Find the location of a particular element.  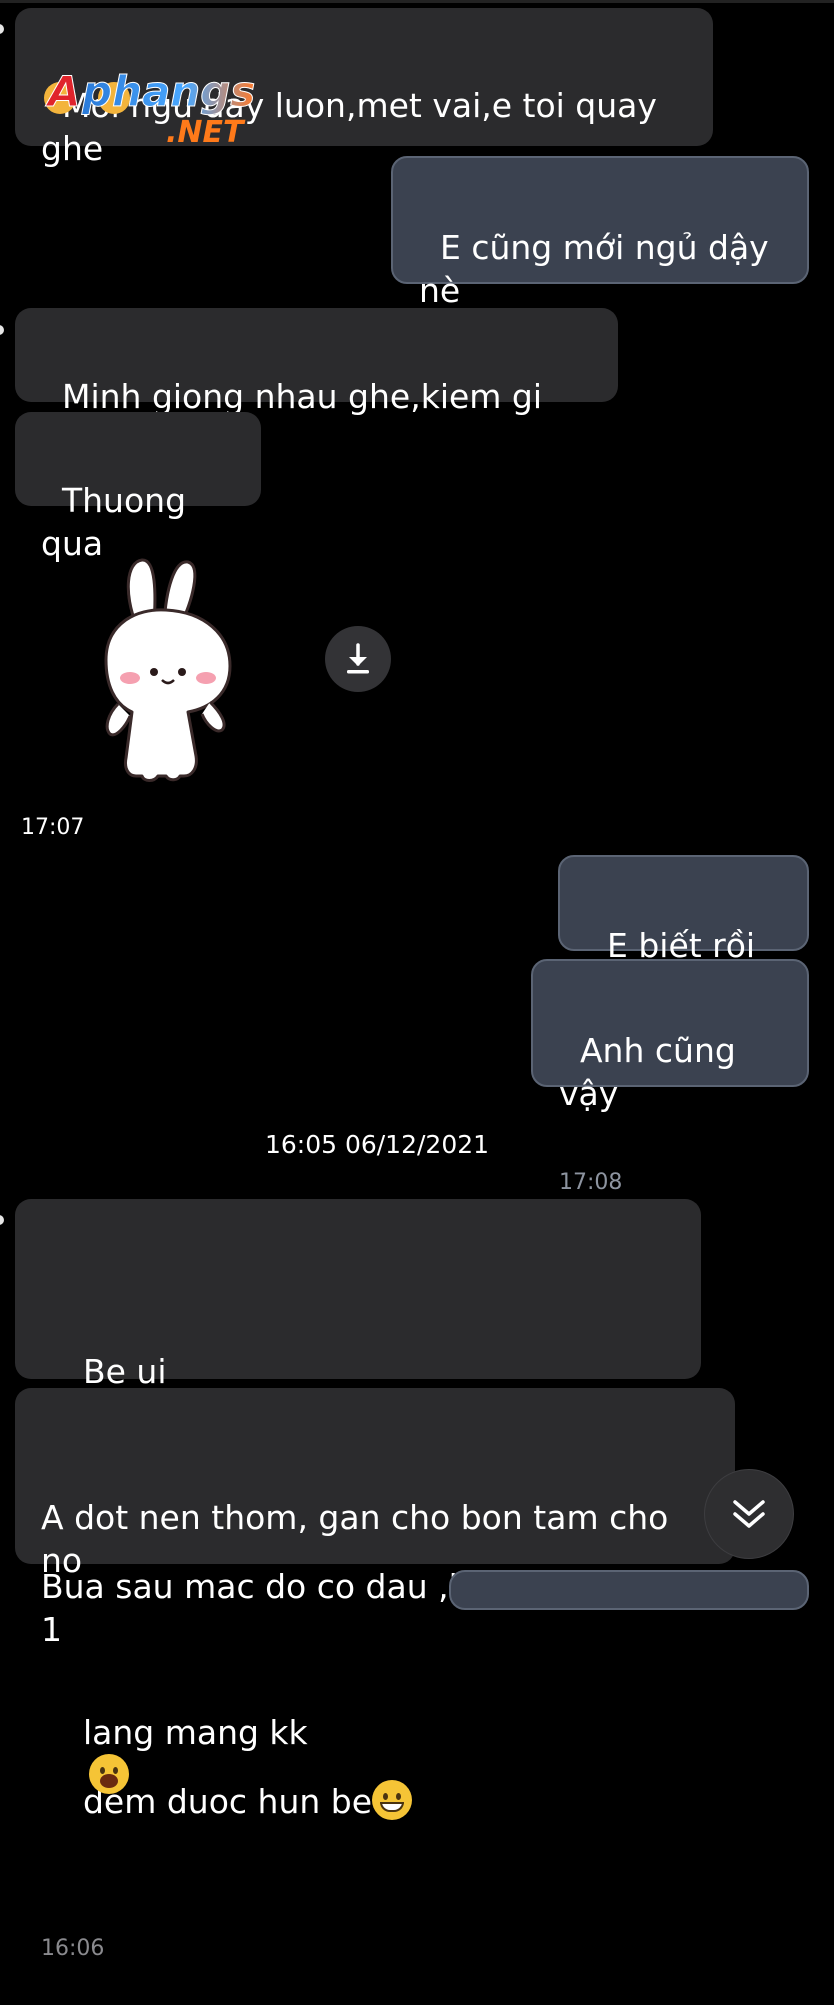

white-bunny-sticker is located at coordinates (164, 672).